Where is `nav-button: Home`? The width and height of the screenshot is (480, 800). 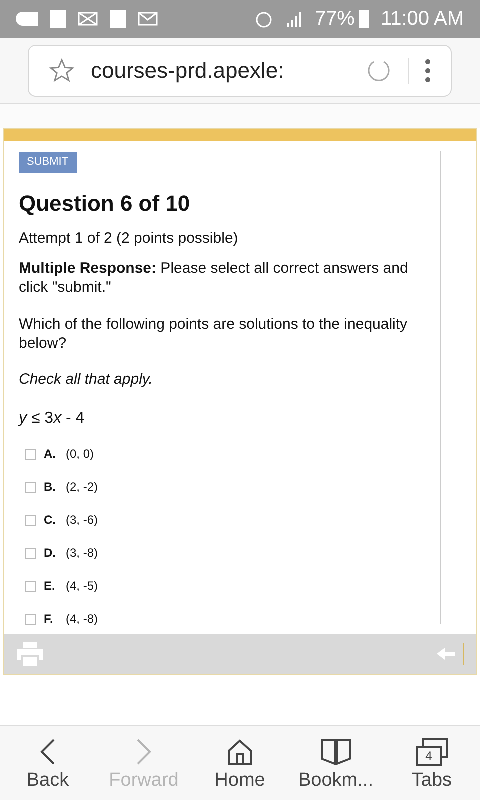
nav-button: Home is located at coordinates (240, 763).